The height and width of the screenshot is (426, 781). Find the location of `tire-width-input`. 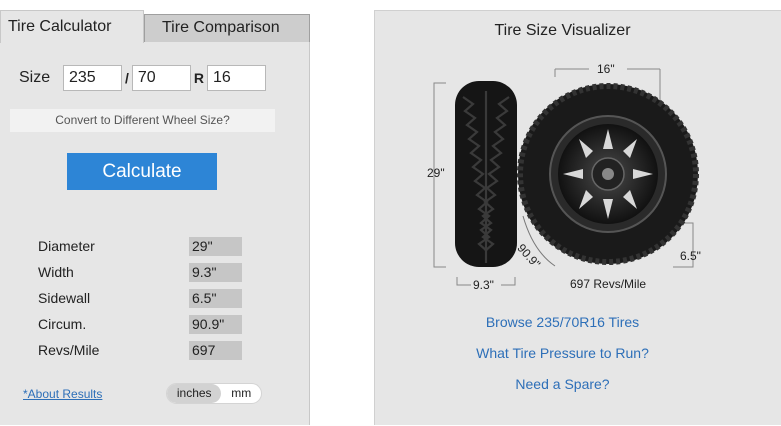

tire-width-input is located at coordinates (92, 78).